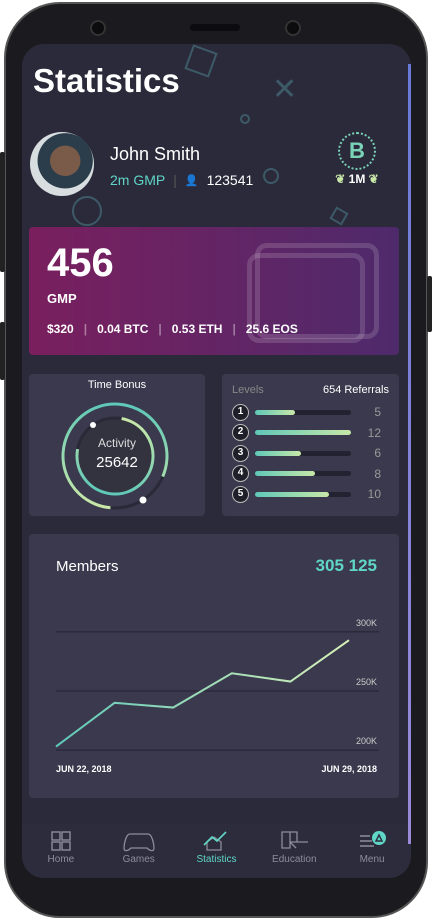 This screenshot has height=920, width=432. What do you see at coordinates (197, 329) in the screenshot?
I see `balance-eth: 0.53 ETH` at bounding box center [197, 329].